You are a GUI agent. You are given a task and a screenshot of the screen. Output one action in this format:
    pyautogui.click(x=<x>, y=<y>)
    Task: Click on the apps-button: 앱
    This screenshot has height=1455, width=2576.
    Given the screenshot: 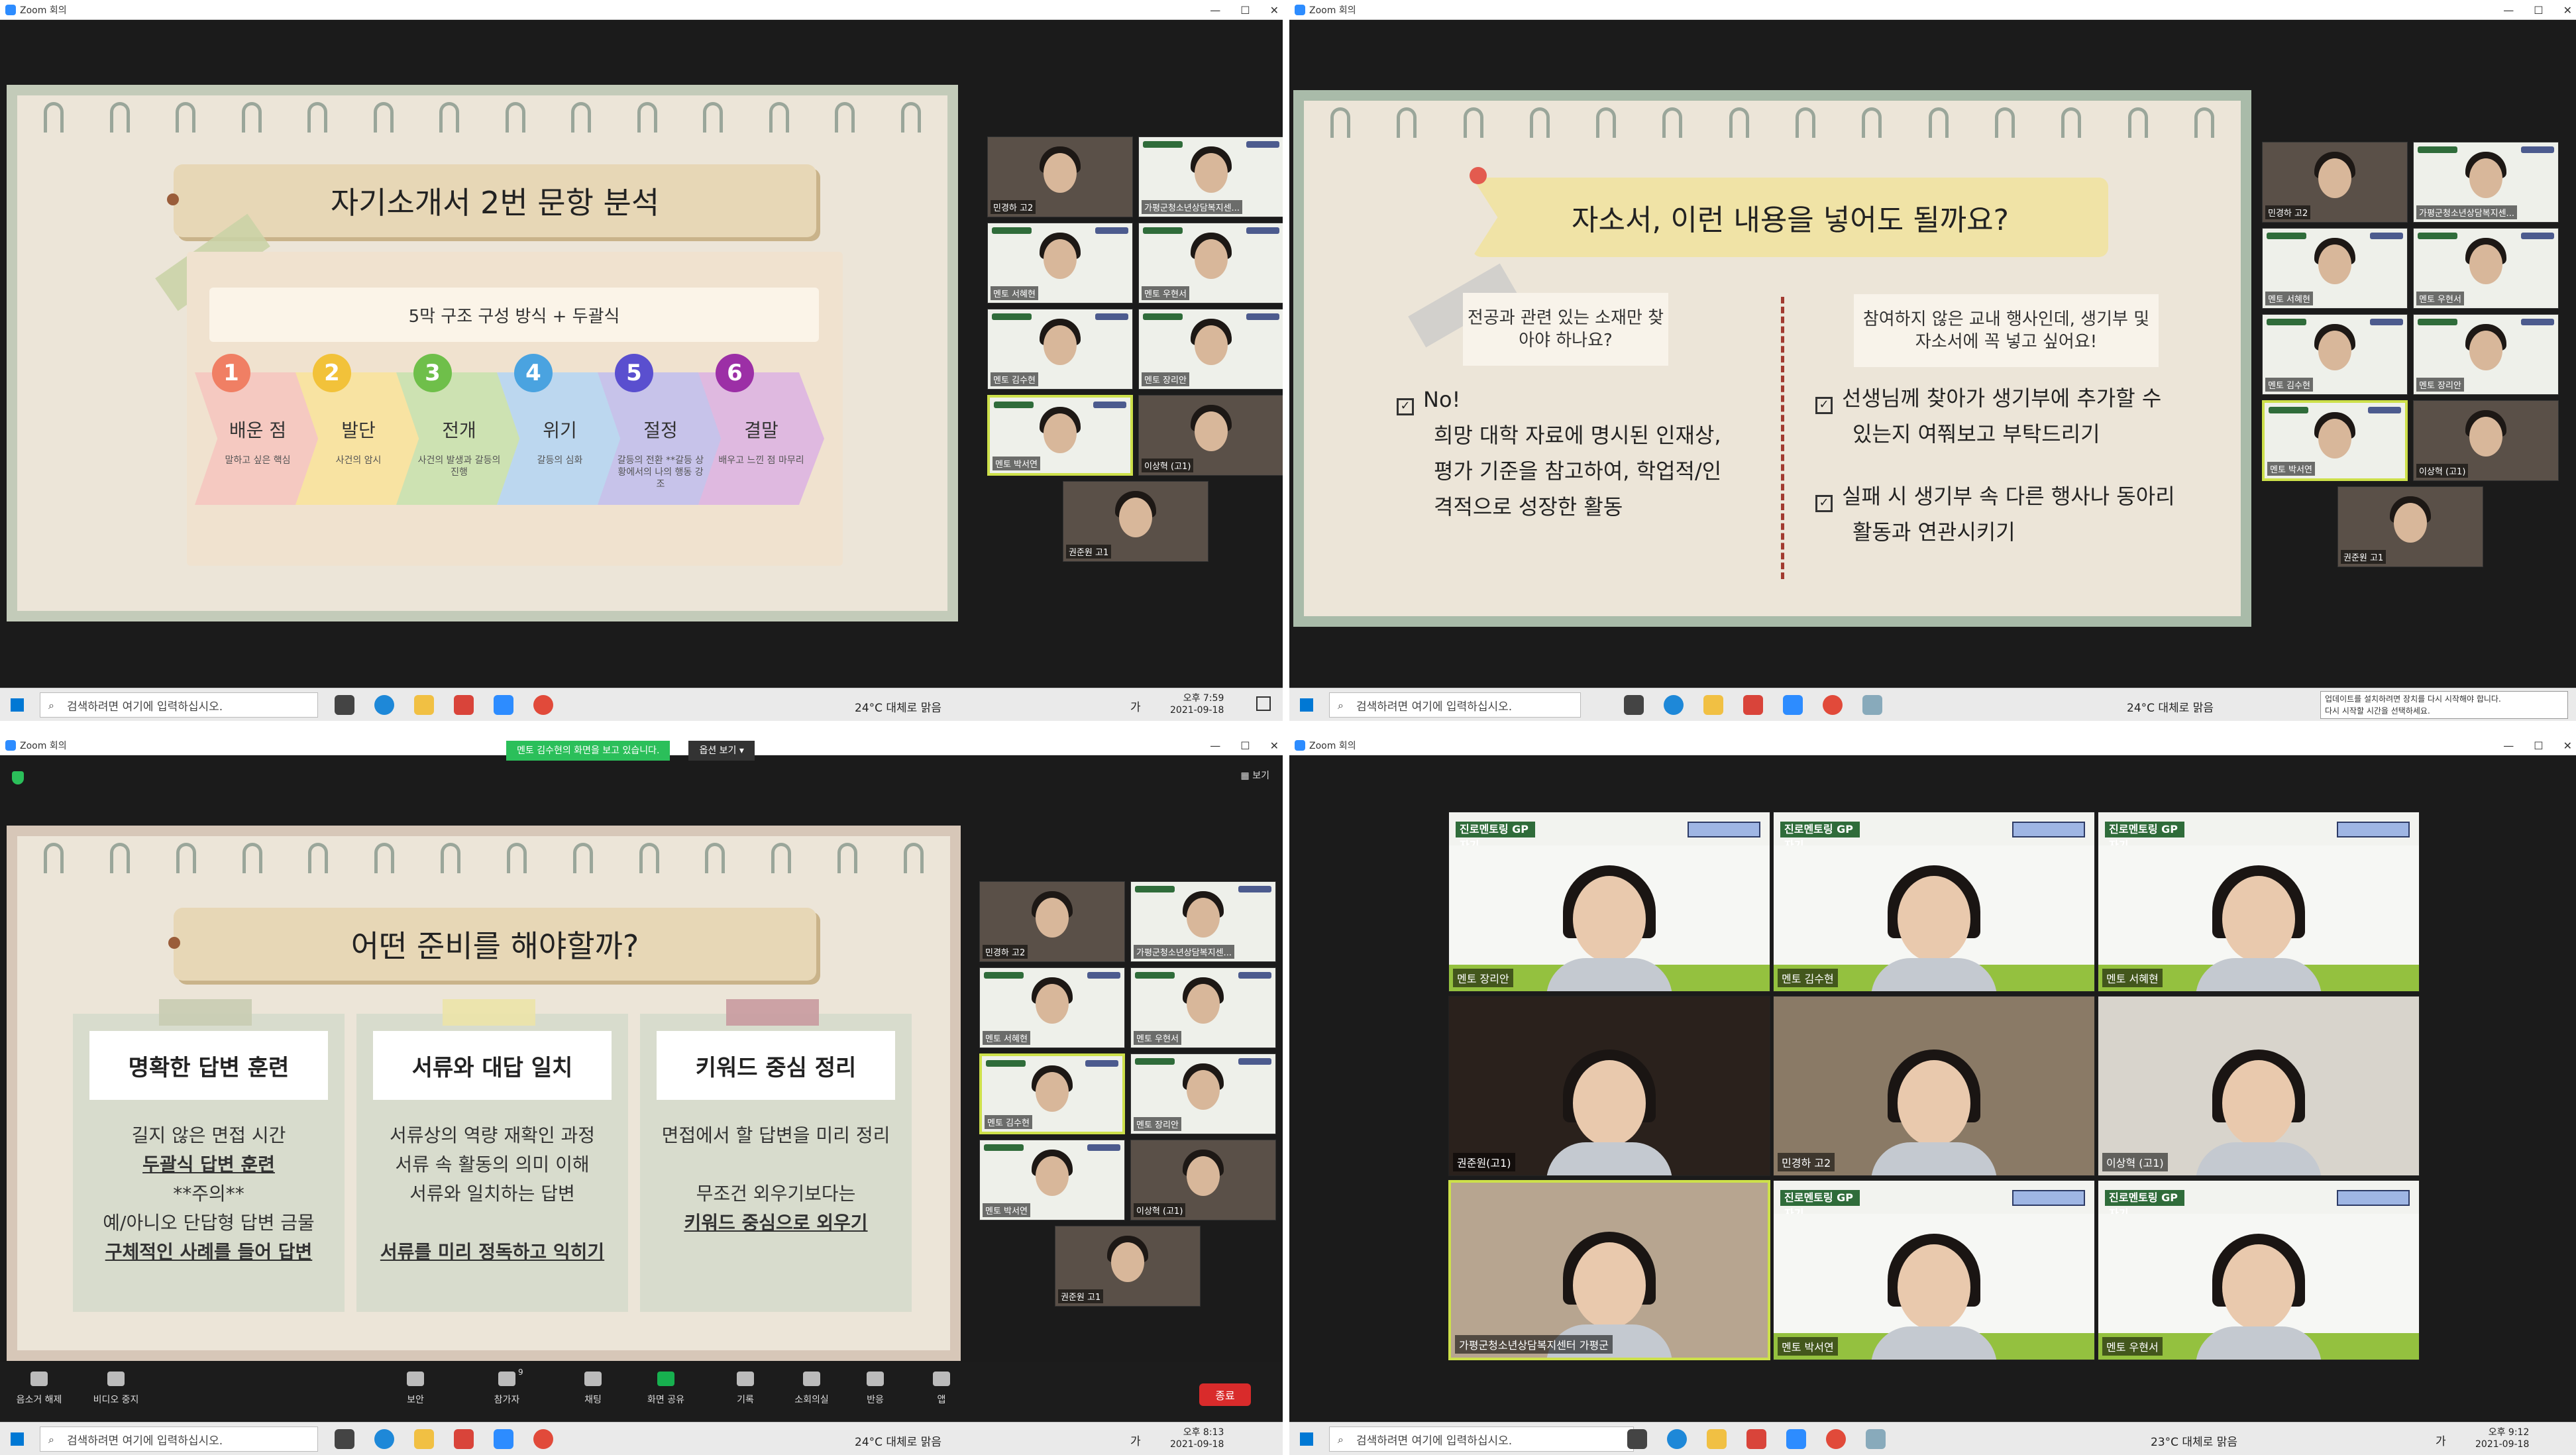 What is the action you would take?
    pyautogui.click(x=941, y=1389)
    